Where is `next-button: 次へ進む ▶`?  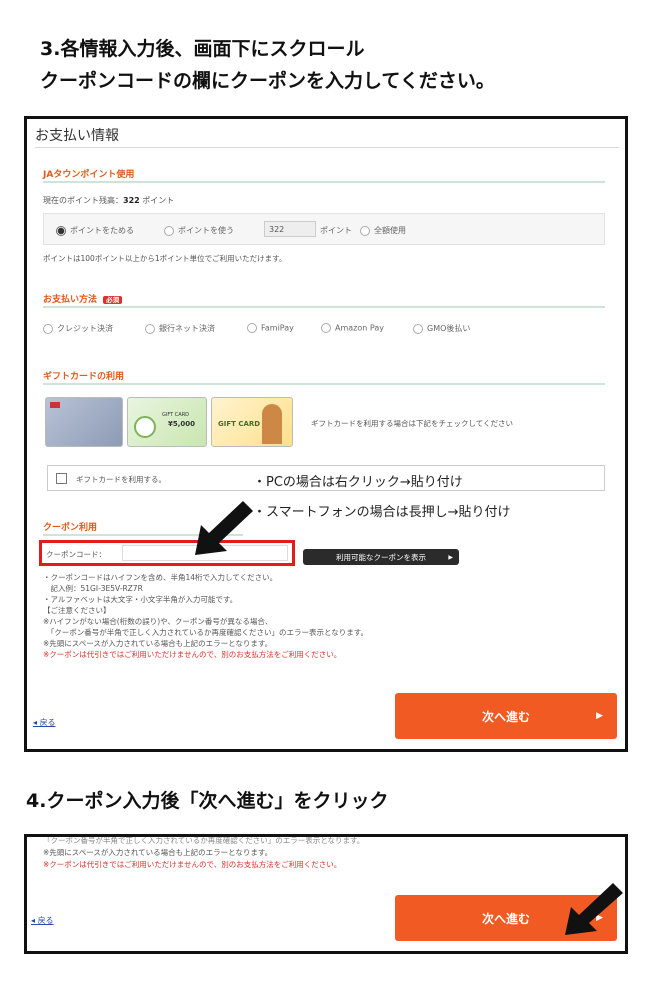
next-button: 次へ進む ▶ is located at coordinates (506, 716).